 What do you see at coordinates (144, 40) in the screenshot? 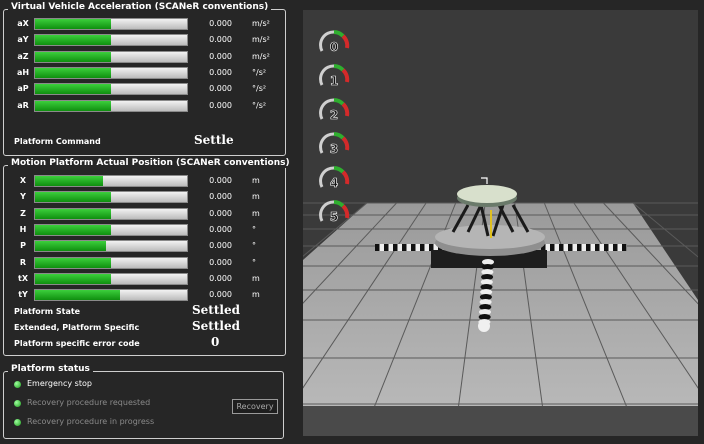
I see `acc-row-ay: aY 0.000 m/s²` at bounding box center [144, 40].